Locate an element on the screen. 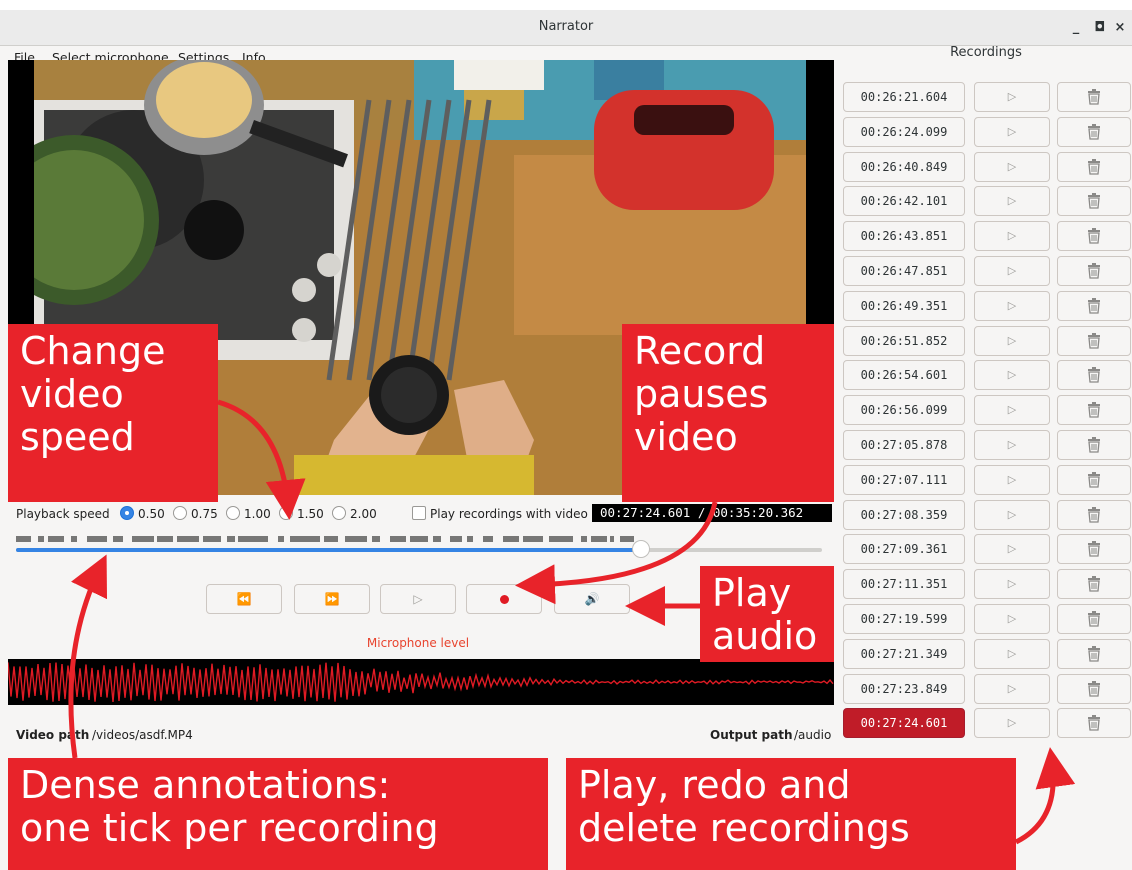  output-path-value: /audio is located at coordinates (812, 735).